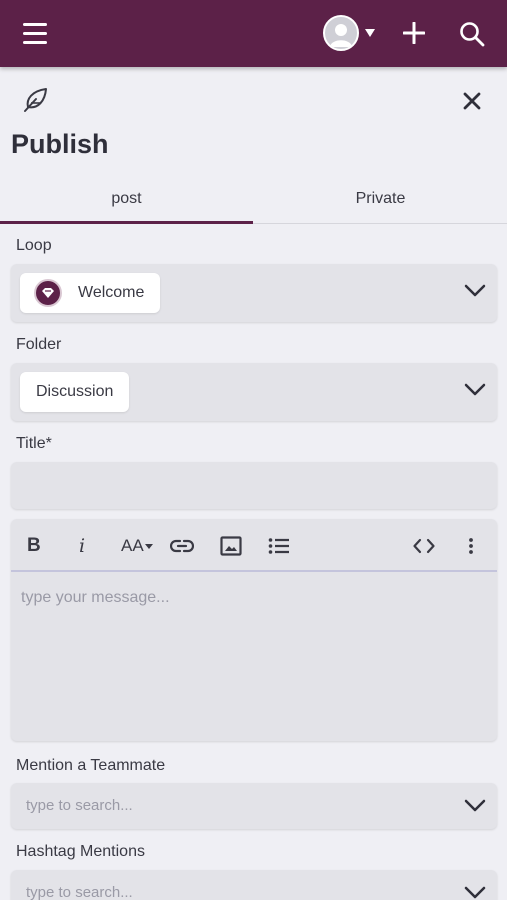 This screenshot has width=507, height=900. I want to click on editor-toolbar: B i AA, so click(254, 545).